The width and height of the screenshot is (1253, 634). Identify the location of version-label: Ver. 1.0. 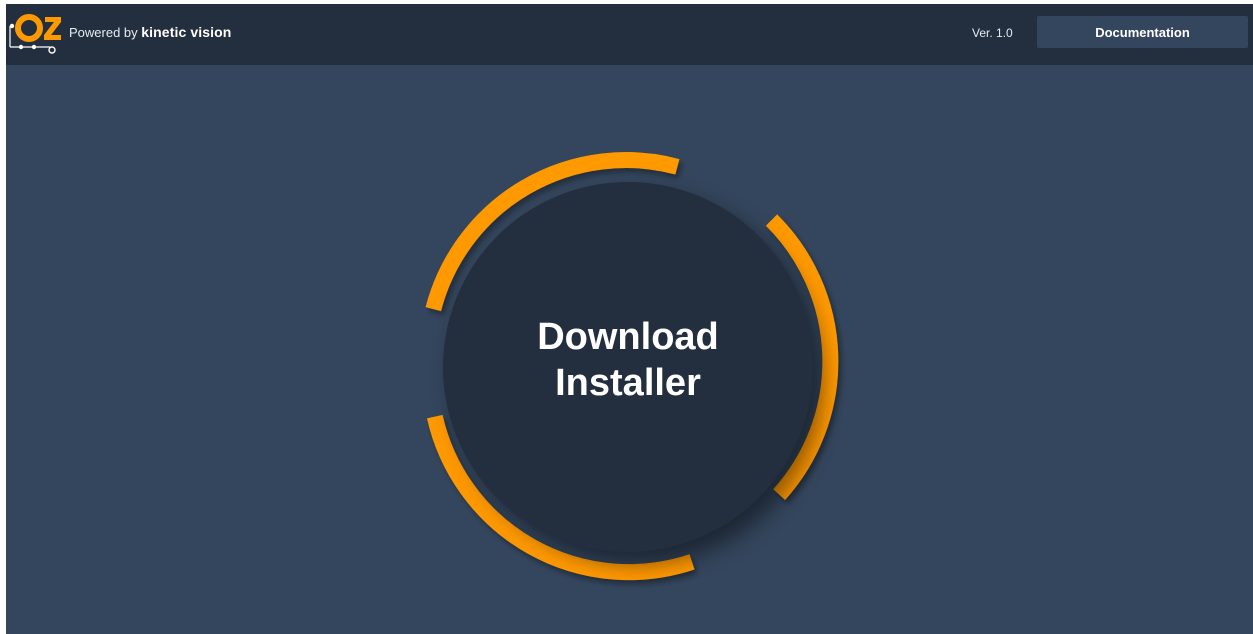
(992, 33).